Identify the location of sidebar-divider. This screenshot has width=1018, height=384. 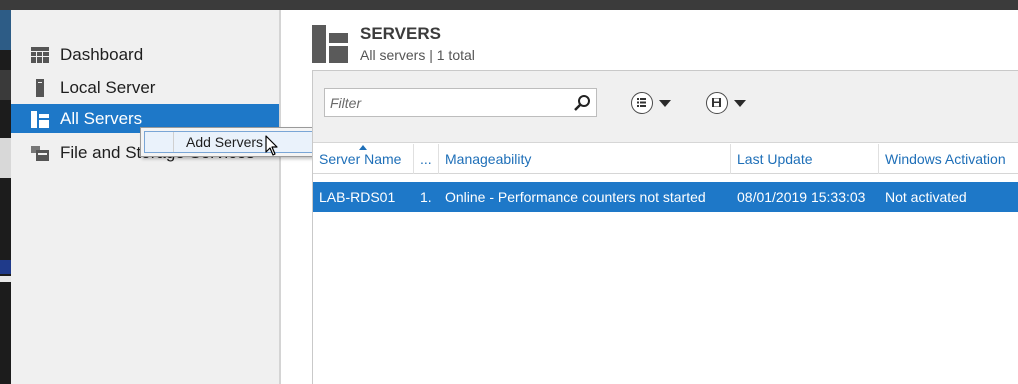
(280, 197).